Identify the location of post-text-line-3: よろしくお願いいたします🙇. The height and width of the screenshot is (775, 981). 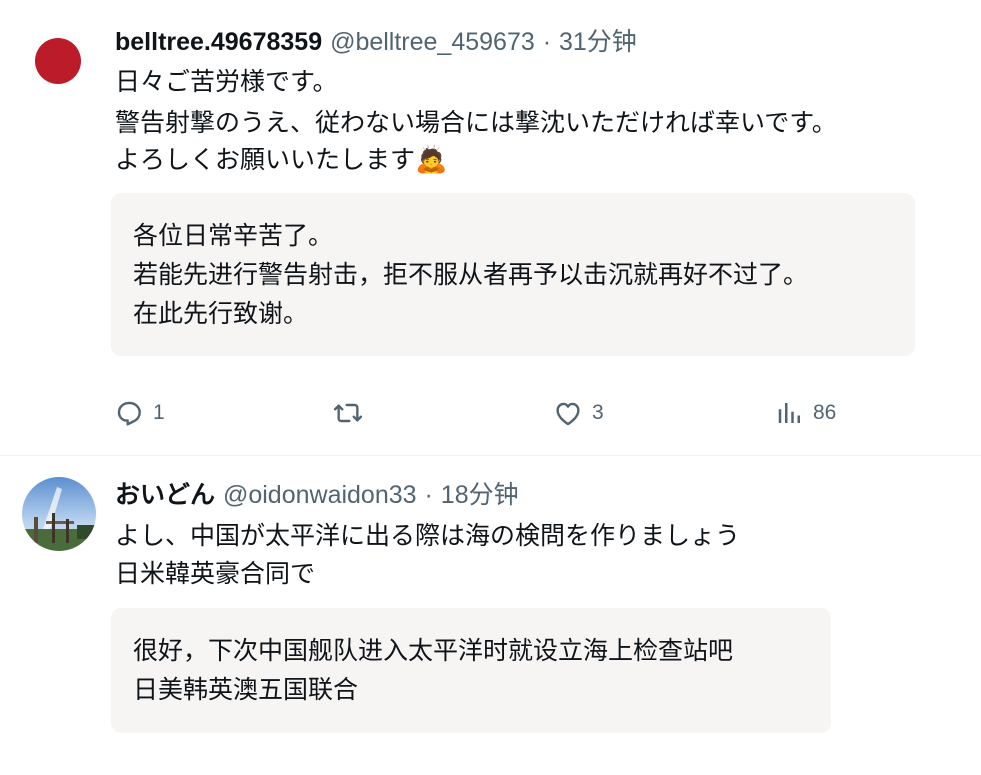
(281, 160).